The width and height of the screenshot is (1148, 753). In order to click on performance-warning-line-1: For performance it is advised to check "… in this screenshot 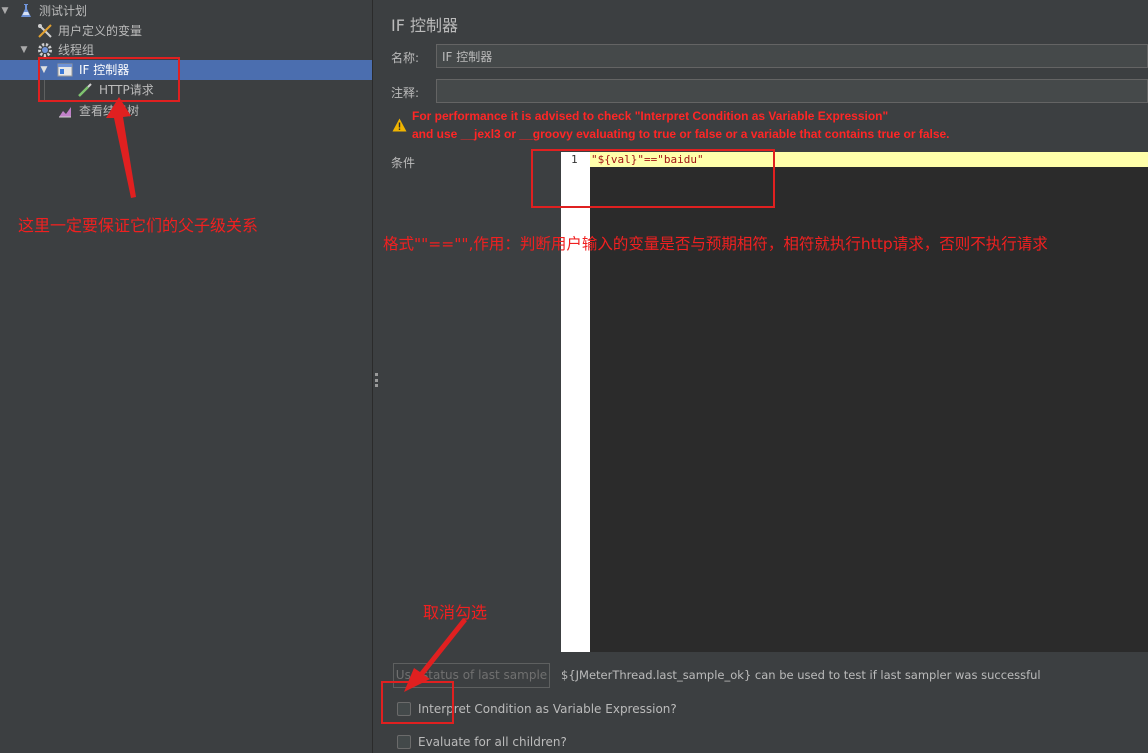, I will do `click(650, 116)`.